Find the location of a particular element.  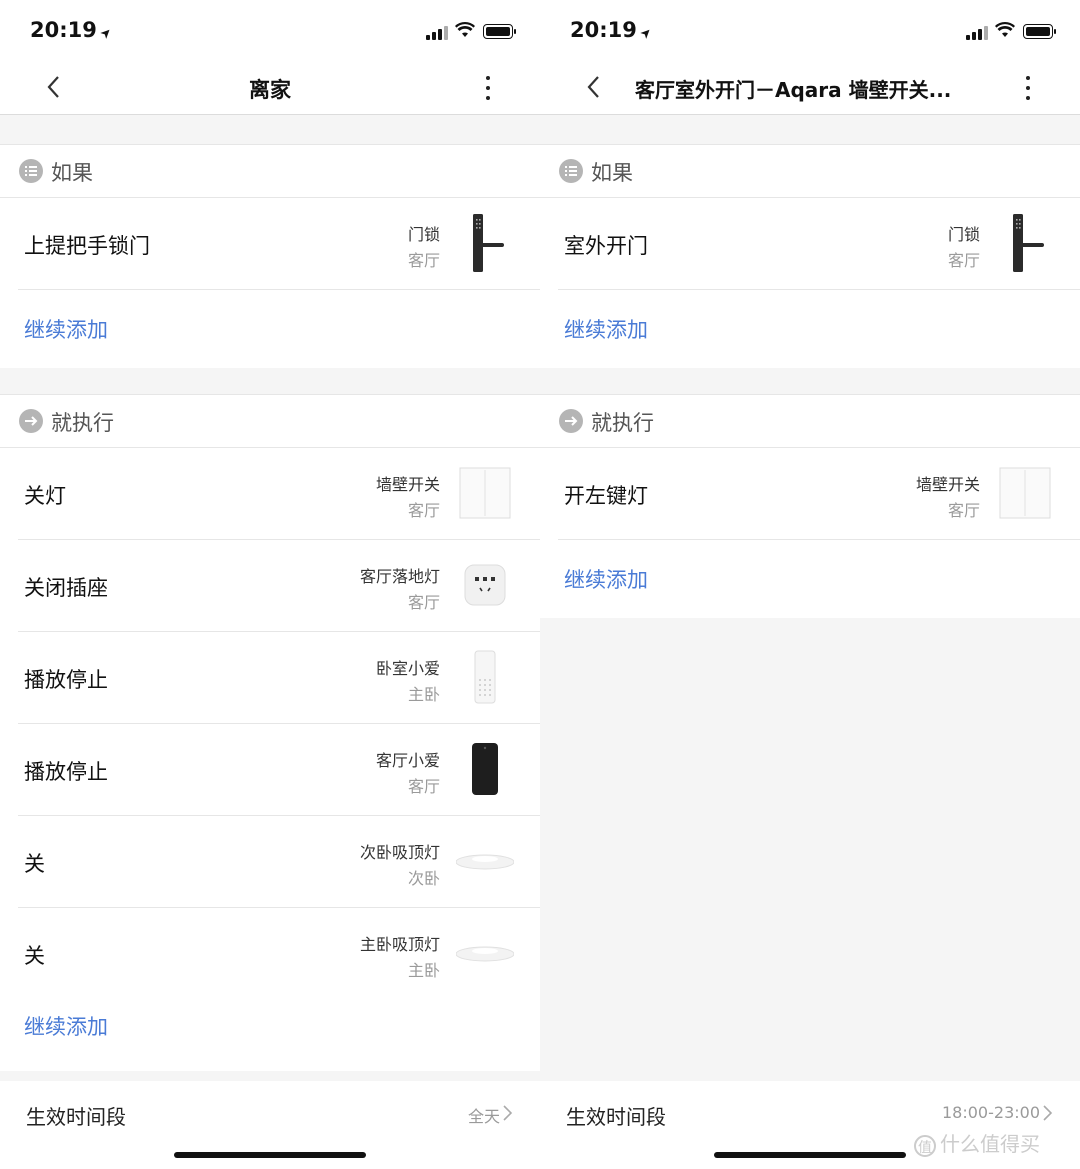

if-section: 如果 室外开门 门锁 客厅 继续添加 is located at coordinates (810, 256).